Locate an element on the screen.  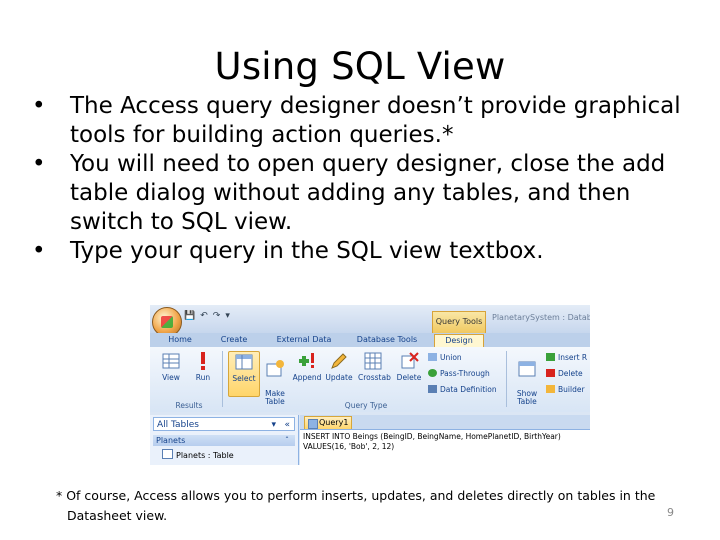
data-definition-button: Data Definition is located at coordinates (462, 389).